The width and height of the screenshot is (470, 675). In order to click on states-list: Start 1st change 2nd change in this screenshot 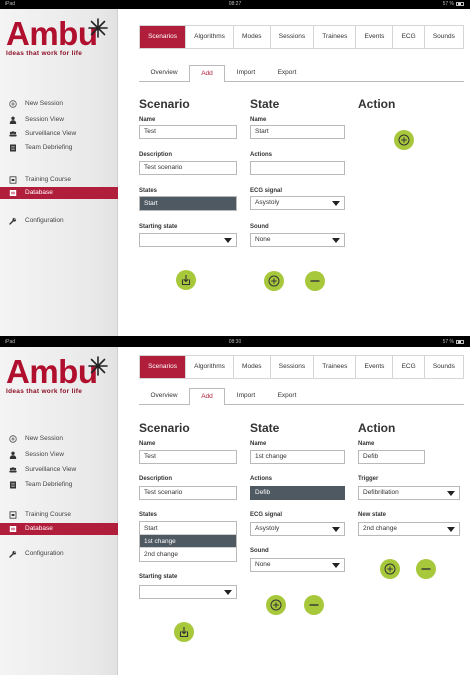, I will do `click(188, 541)`.